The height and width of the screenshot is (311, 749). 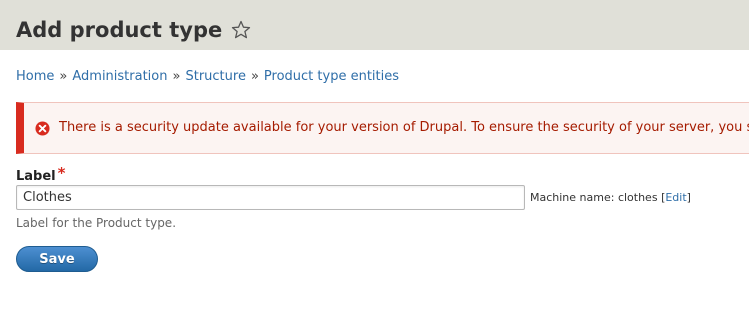 What do you see at coordinates (241, 30) in the screenshot?
I see `star-outline-icon` at bounding box center [241, 30].